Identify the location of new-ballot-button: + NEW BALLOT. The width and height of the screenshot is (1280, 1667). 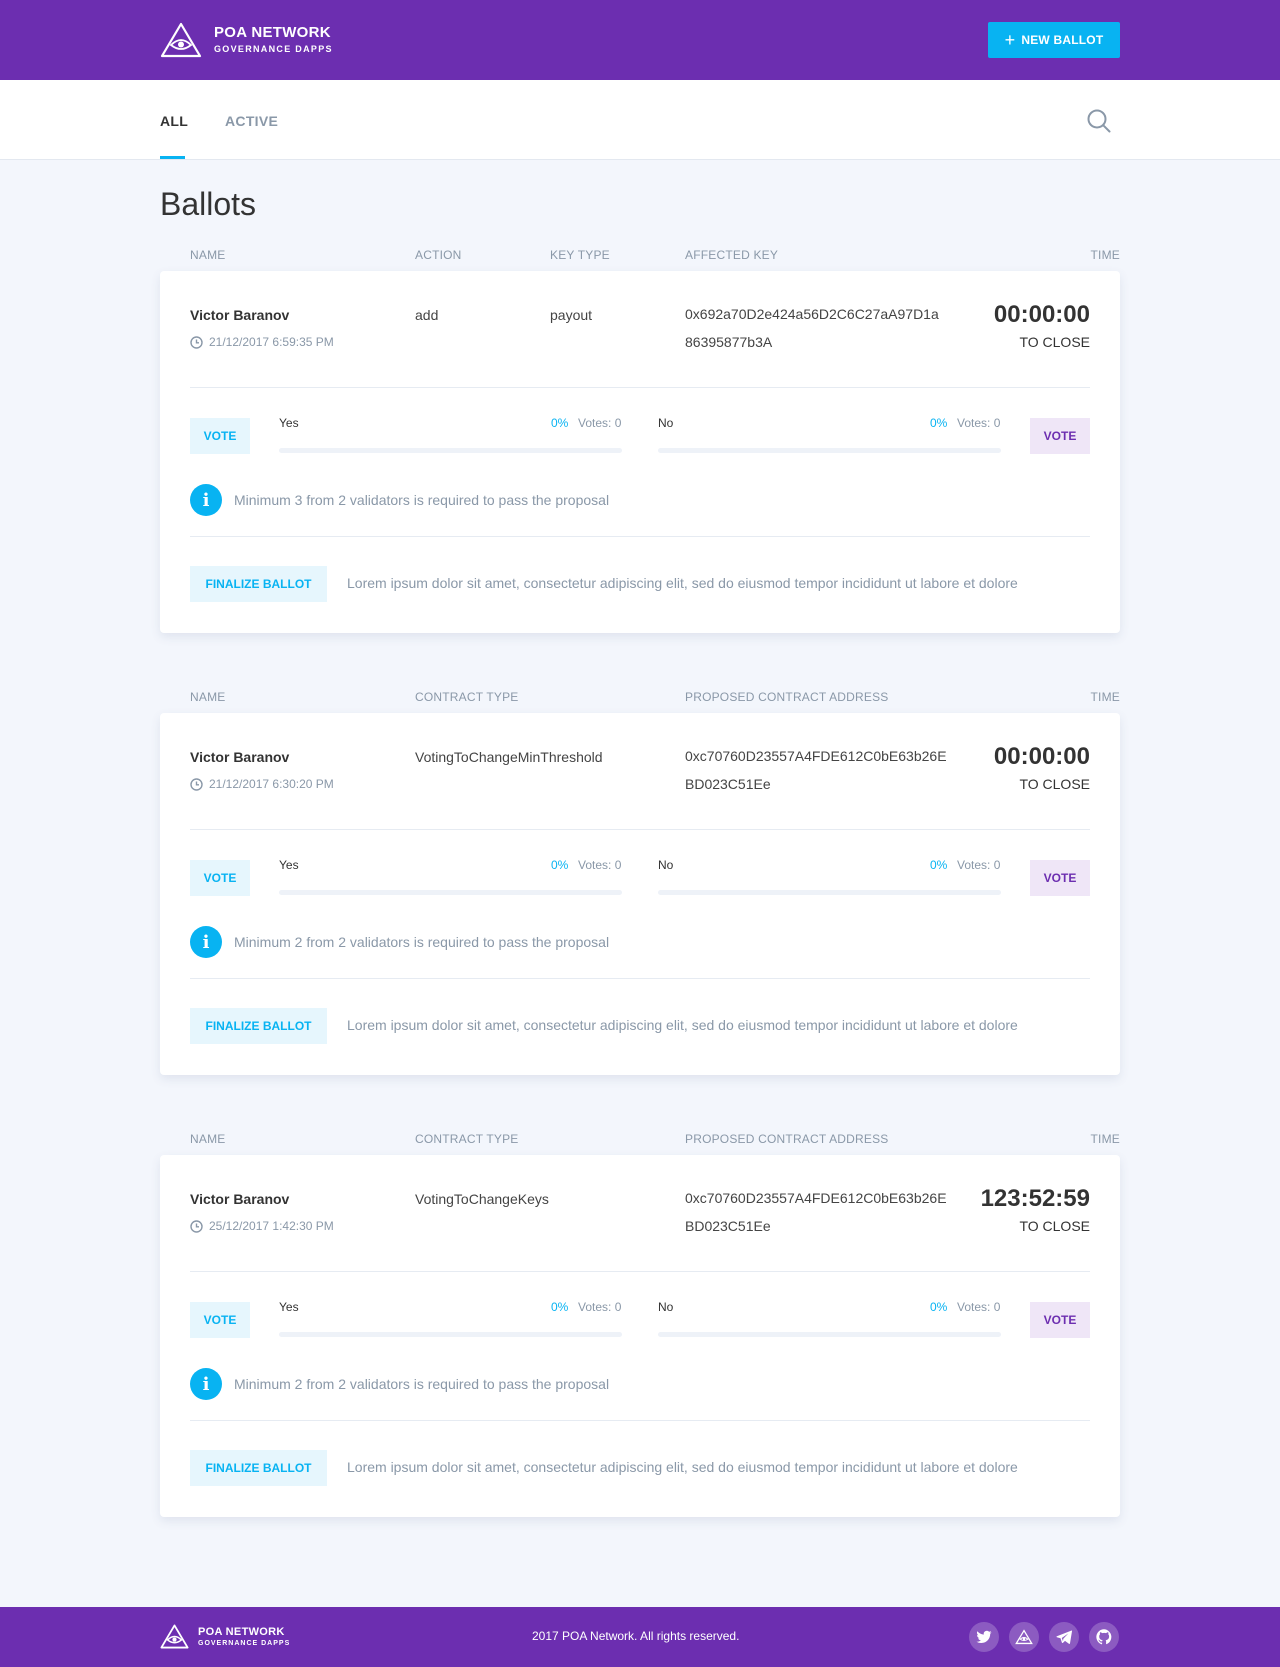
(1054, 40).